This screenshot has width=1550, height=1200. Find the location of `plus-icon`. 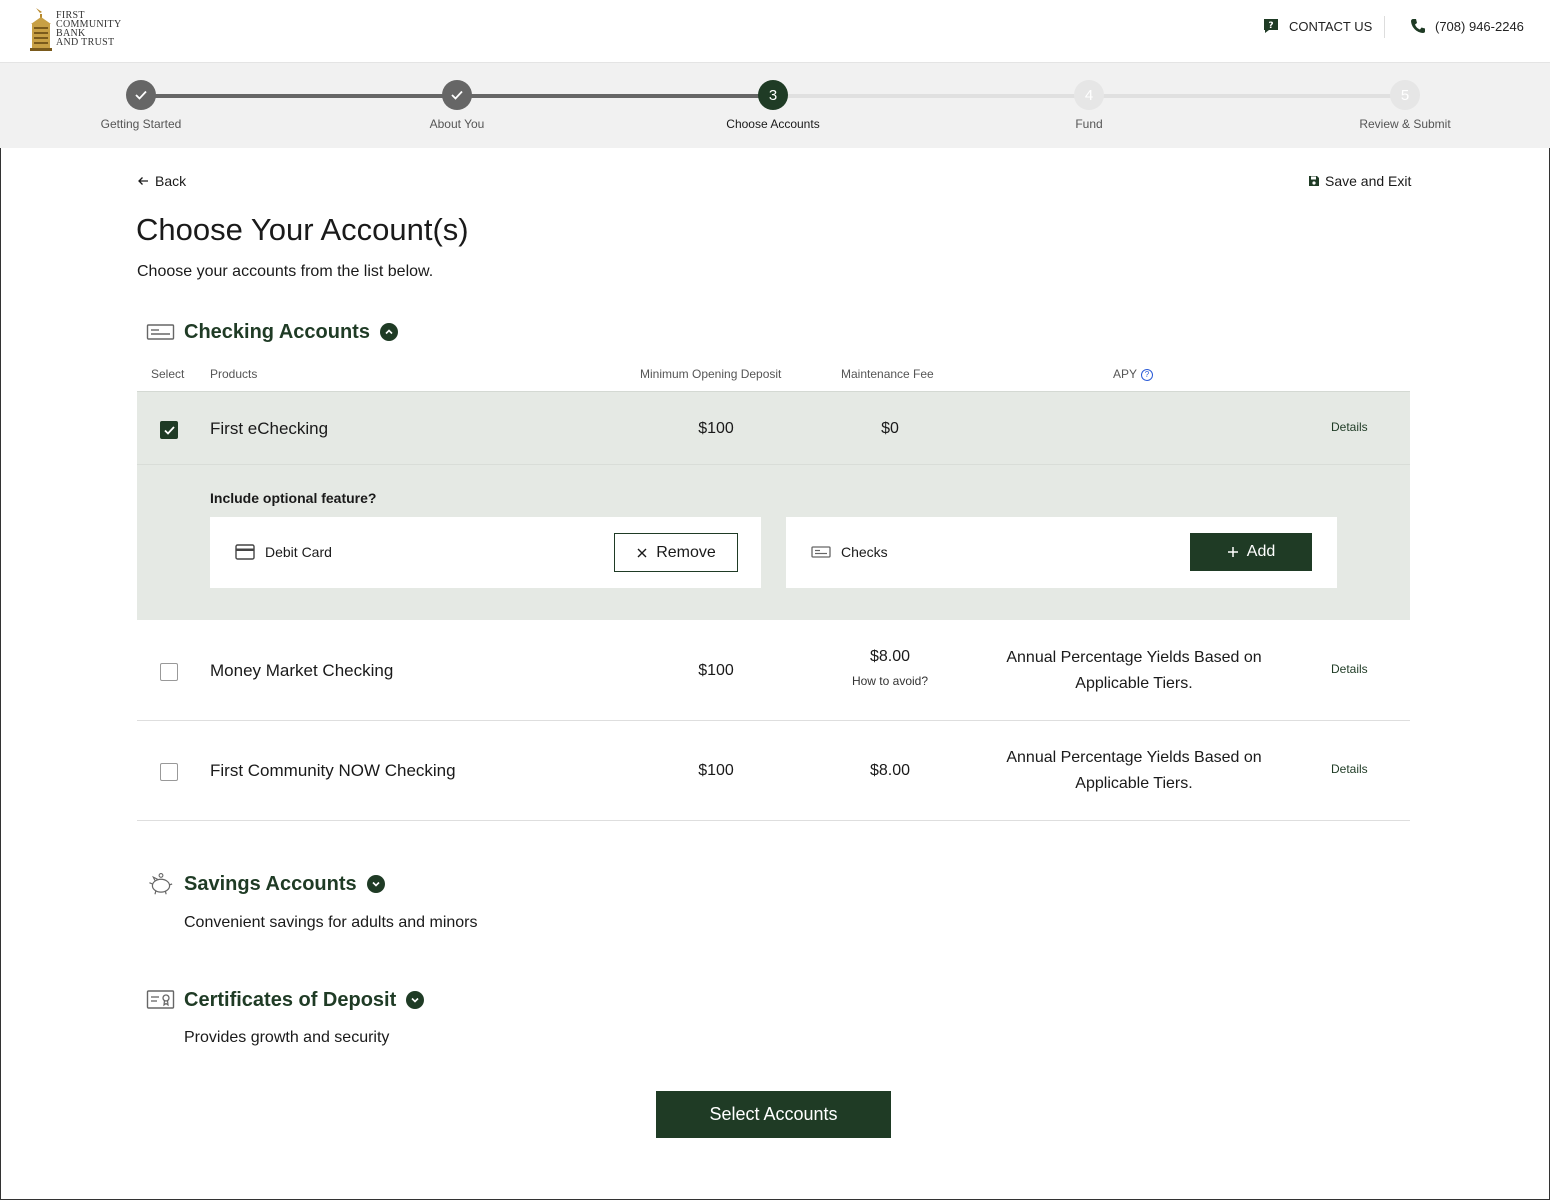

plus-icon is located at coordinates (1232, 552).